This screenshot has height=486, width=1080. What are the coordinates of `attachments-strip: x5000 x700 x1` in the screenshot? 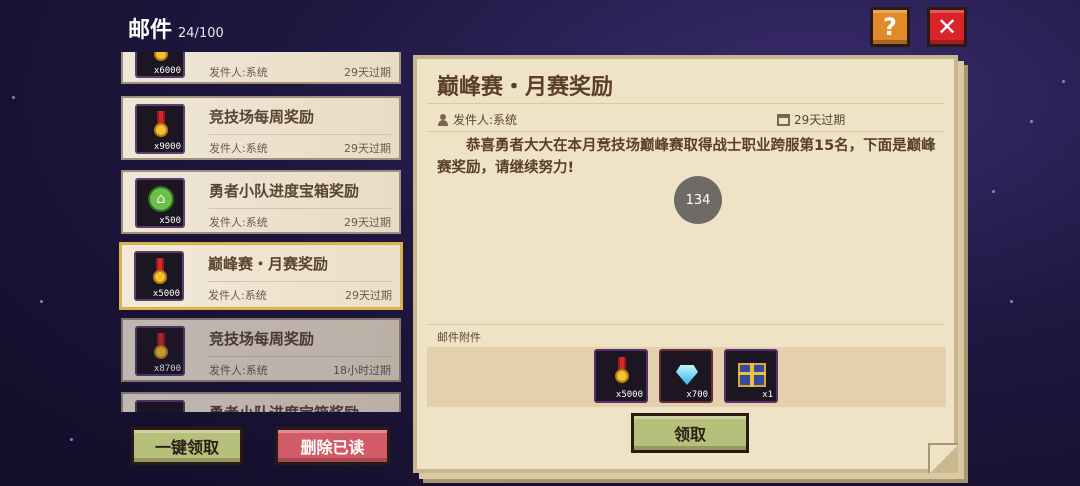 It's located at (686, 377).